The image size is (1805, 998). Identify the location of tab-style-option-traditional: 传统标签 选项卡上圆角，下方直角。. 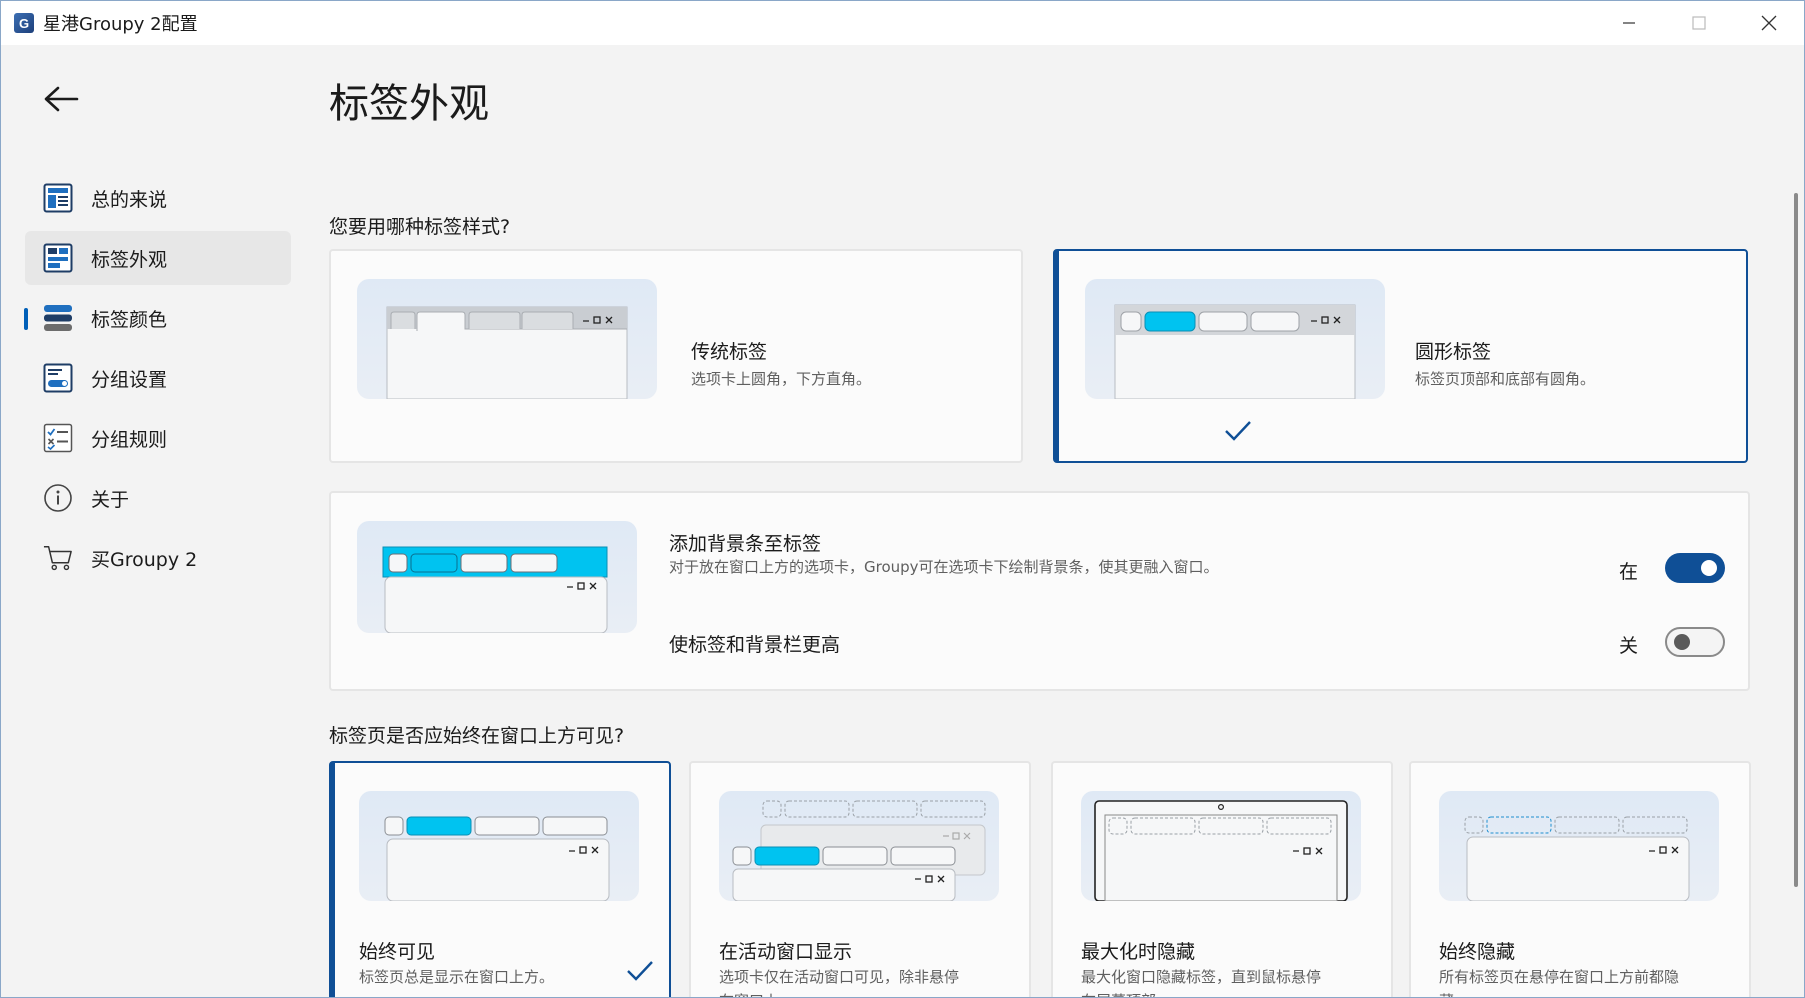
(676, 356).